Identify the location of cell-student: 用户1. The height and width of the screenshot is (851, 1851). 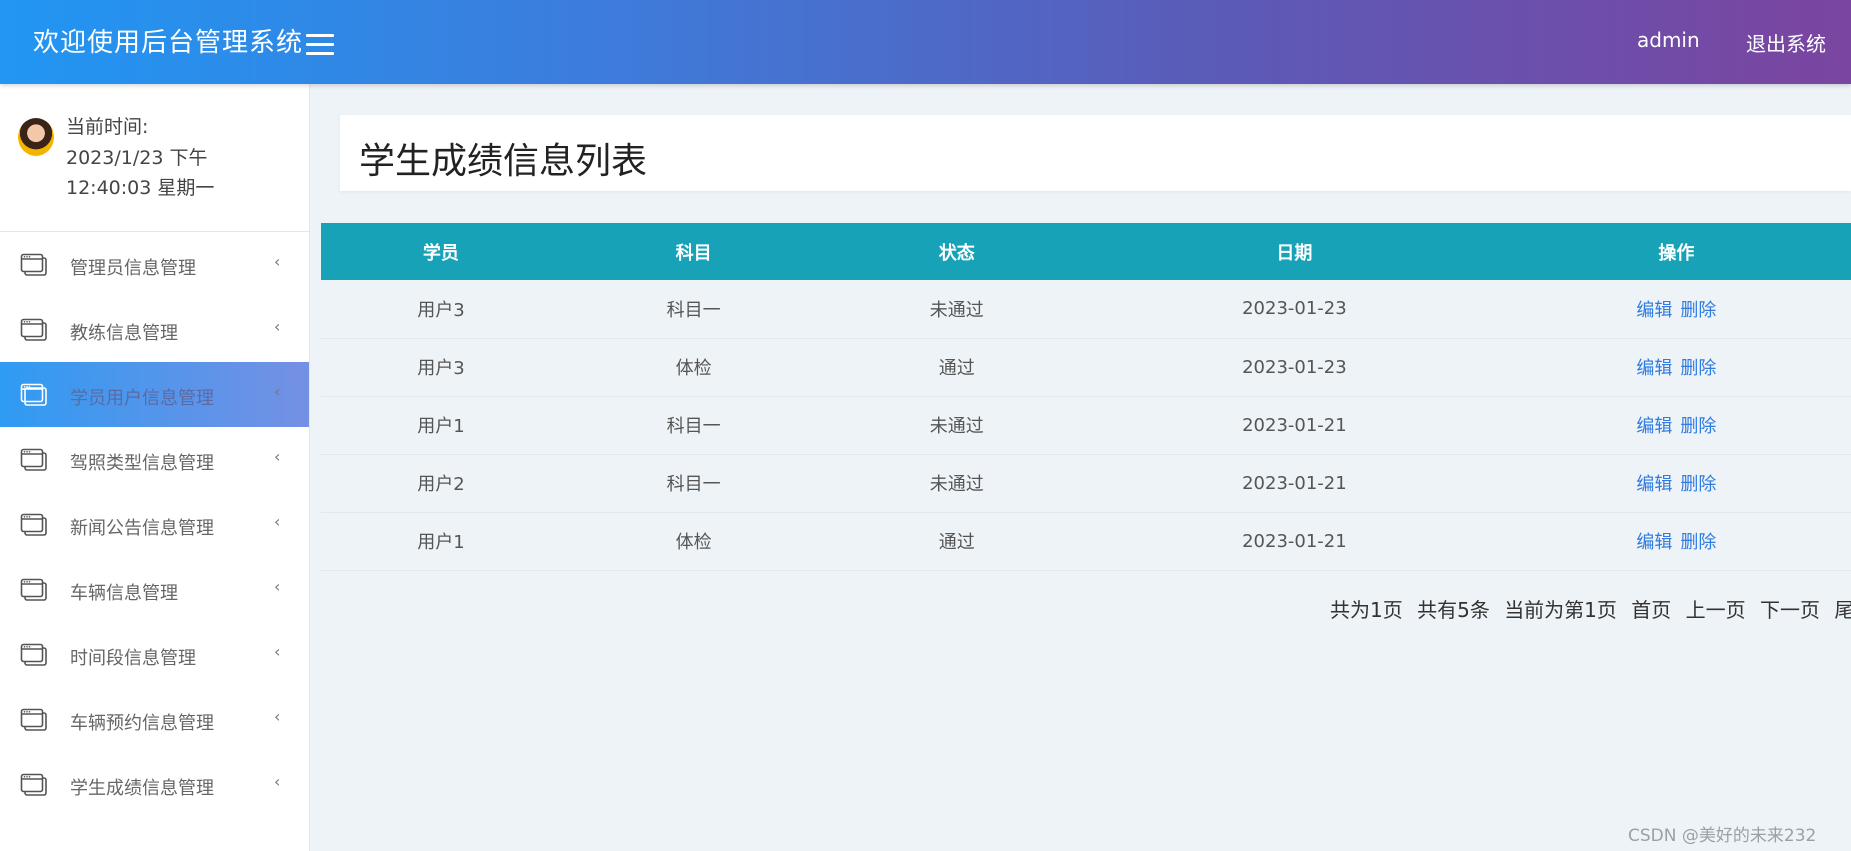
(441, 425).